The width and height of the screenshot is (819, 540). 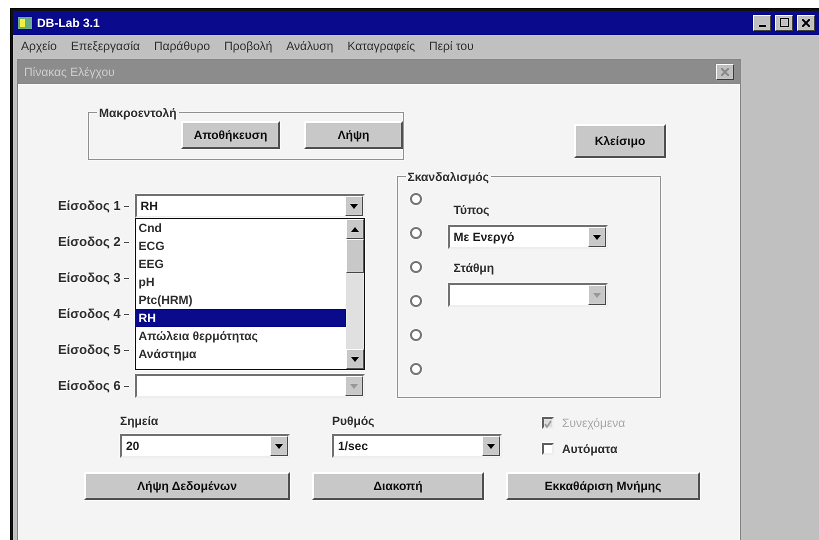 I want to click on input-label: Είσοδος 1, so click(x=89, y=206).